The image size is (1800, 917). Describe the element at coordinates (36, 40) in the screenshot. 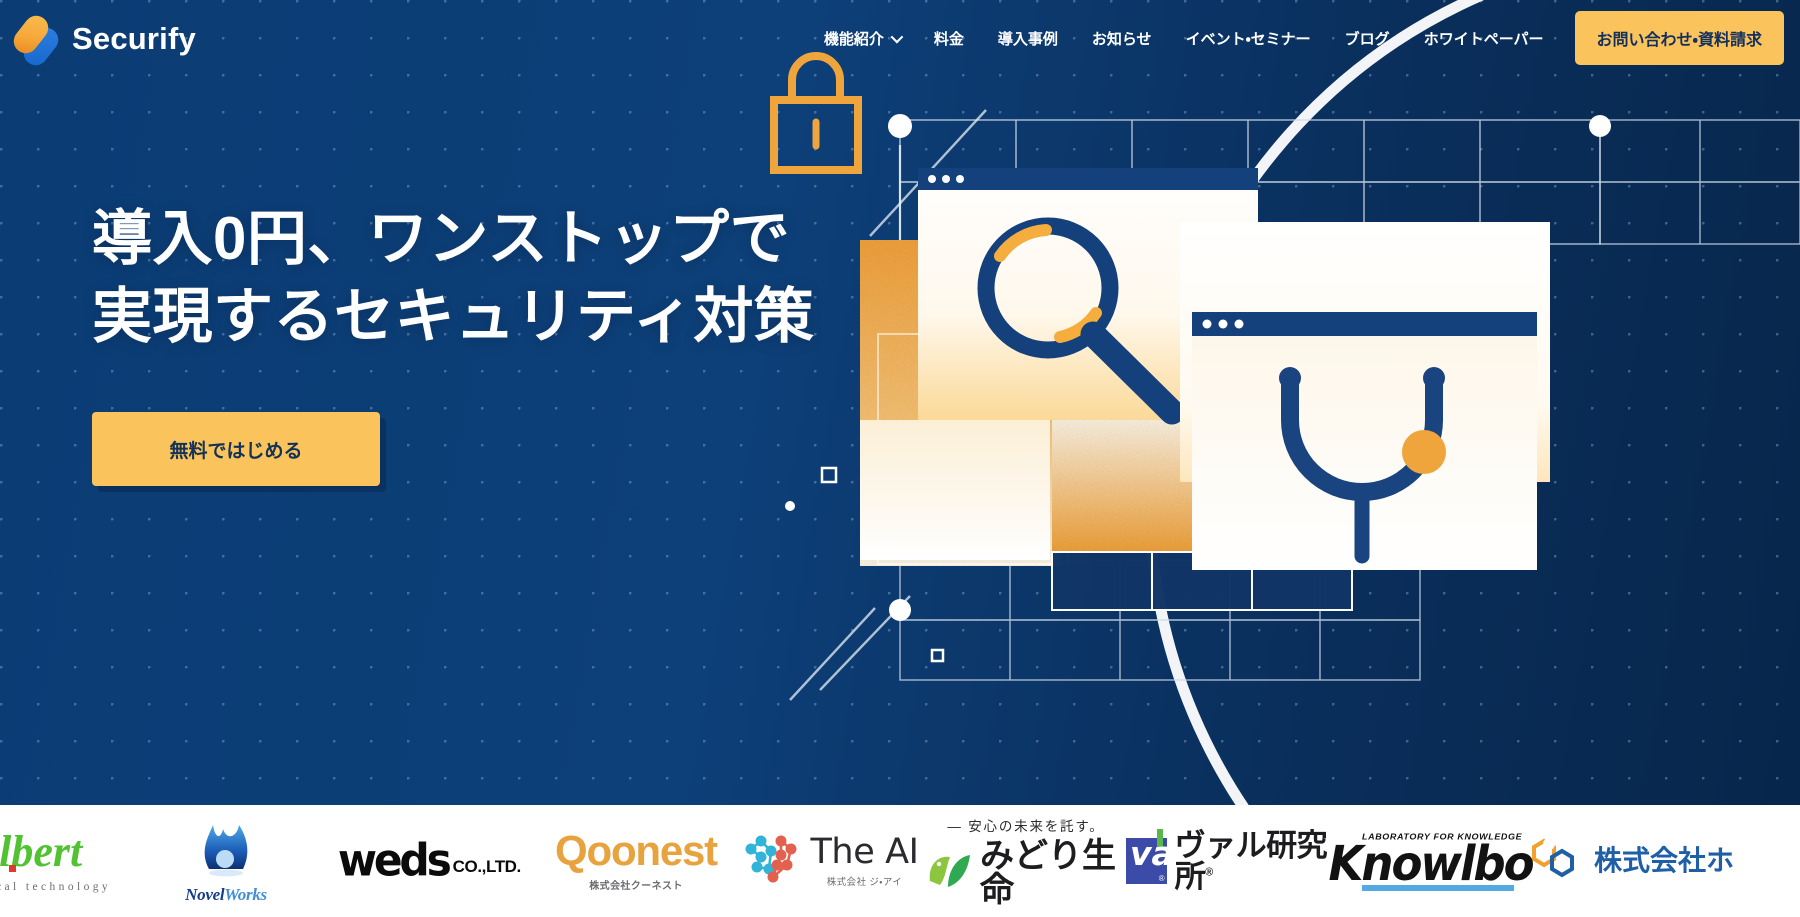

I see `securify-pill-logo-icon` at that location.